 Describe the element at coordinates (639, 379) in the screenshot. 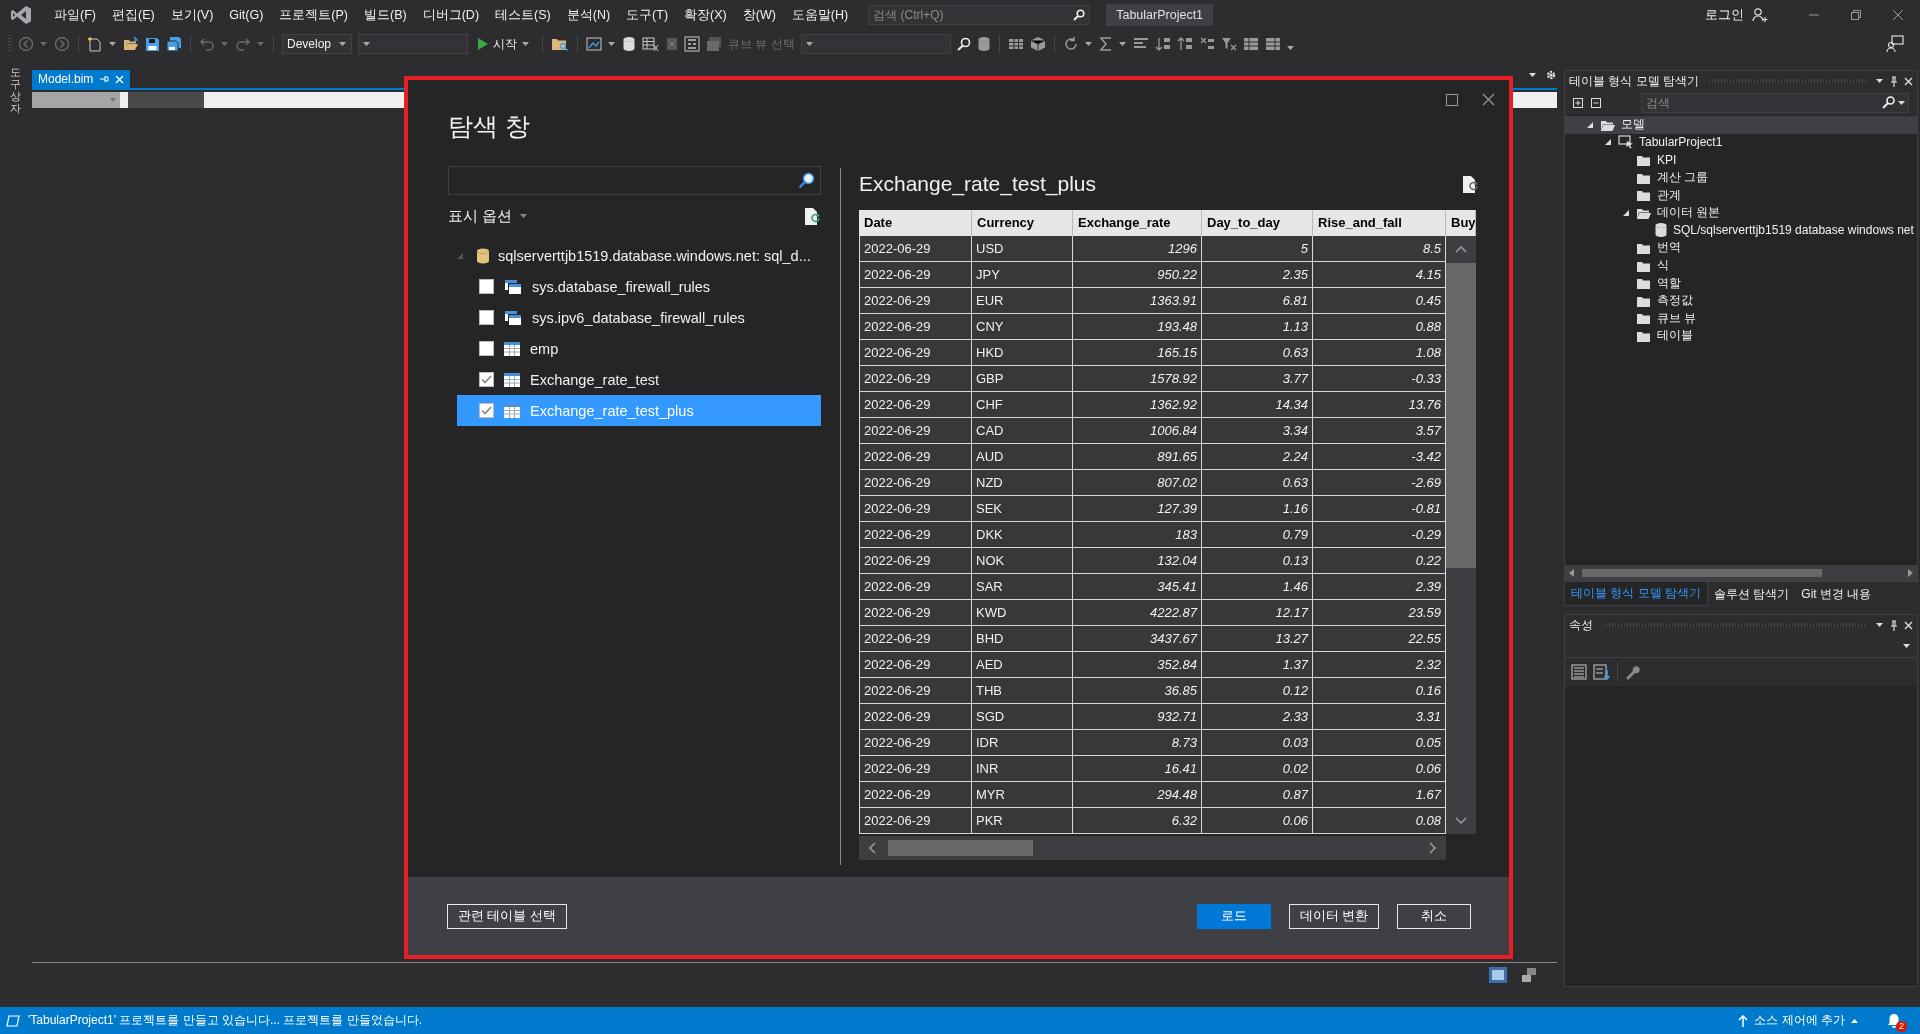

I see `tree-item: Exchange_rate_test` at that location.